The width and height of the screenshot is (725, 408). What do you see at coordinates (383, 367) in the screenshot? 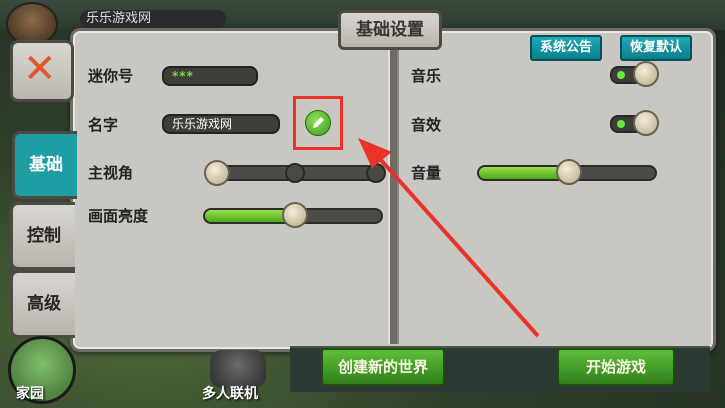
I see `create-world-button: 创建新的世界` at bounding box center [383, 367].